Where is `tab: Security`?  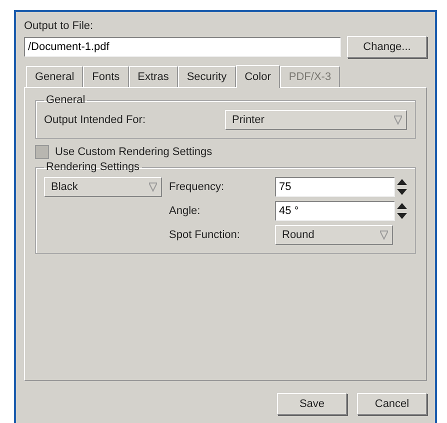 tab: Security is located at coordinates (207, 76).